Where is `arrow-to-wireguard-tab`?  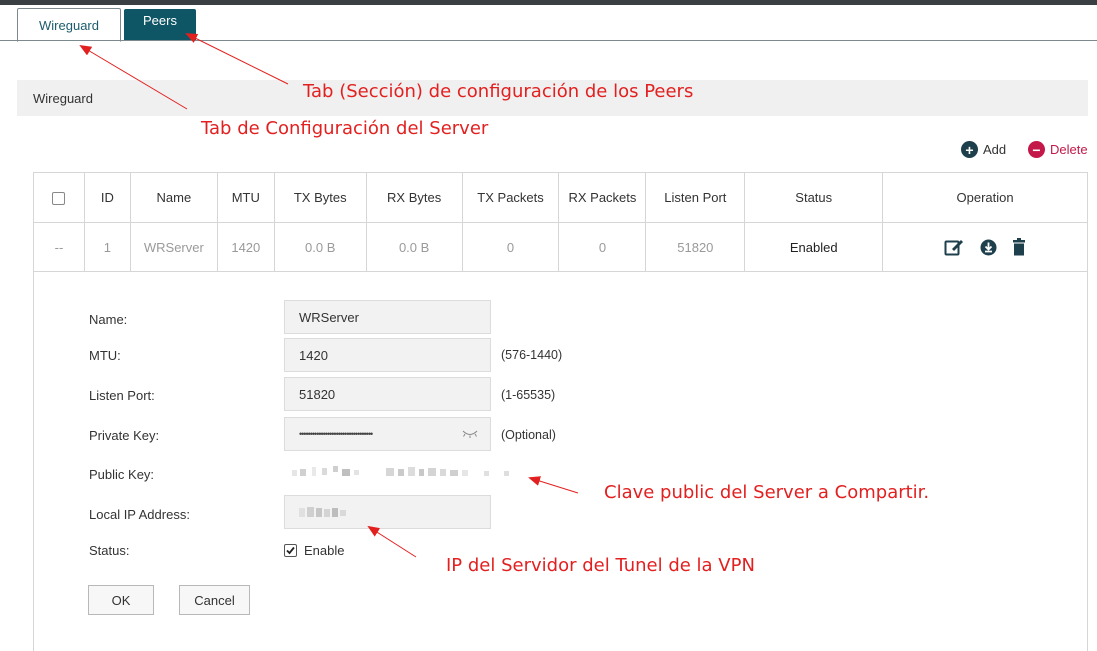
arrow-to-wireguard-tab is located at coordinates (133, 77).